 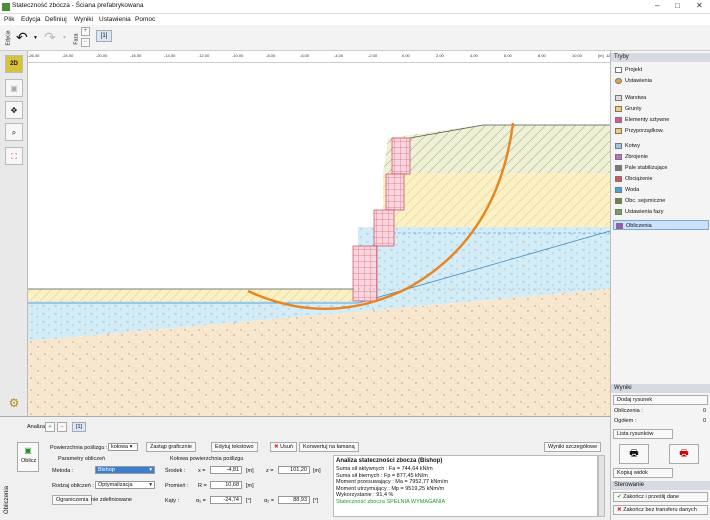 I want to click on print-preview-button: 🖶, so click(x=684, y=454).